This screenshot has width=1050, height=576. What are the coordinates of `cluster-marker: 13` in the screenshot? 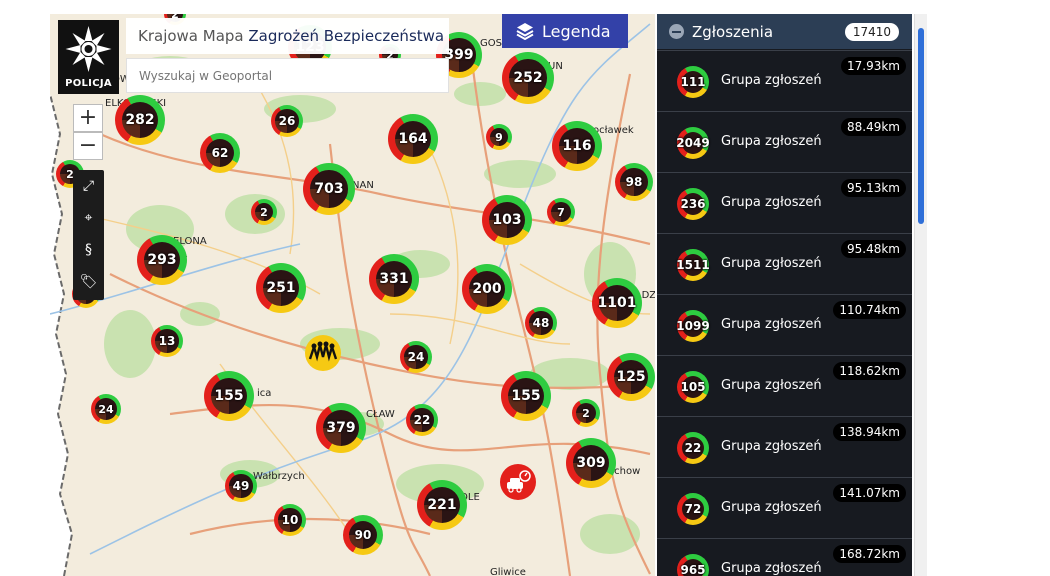 It's located at (167, 341).